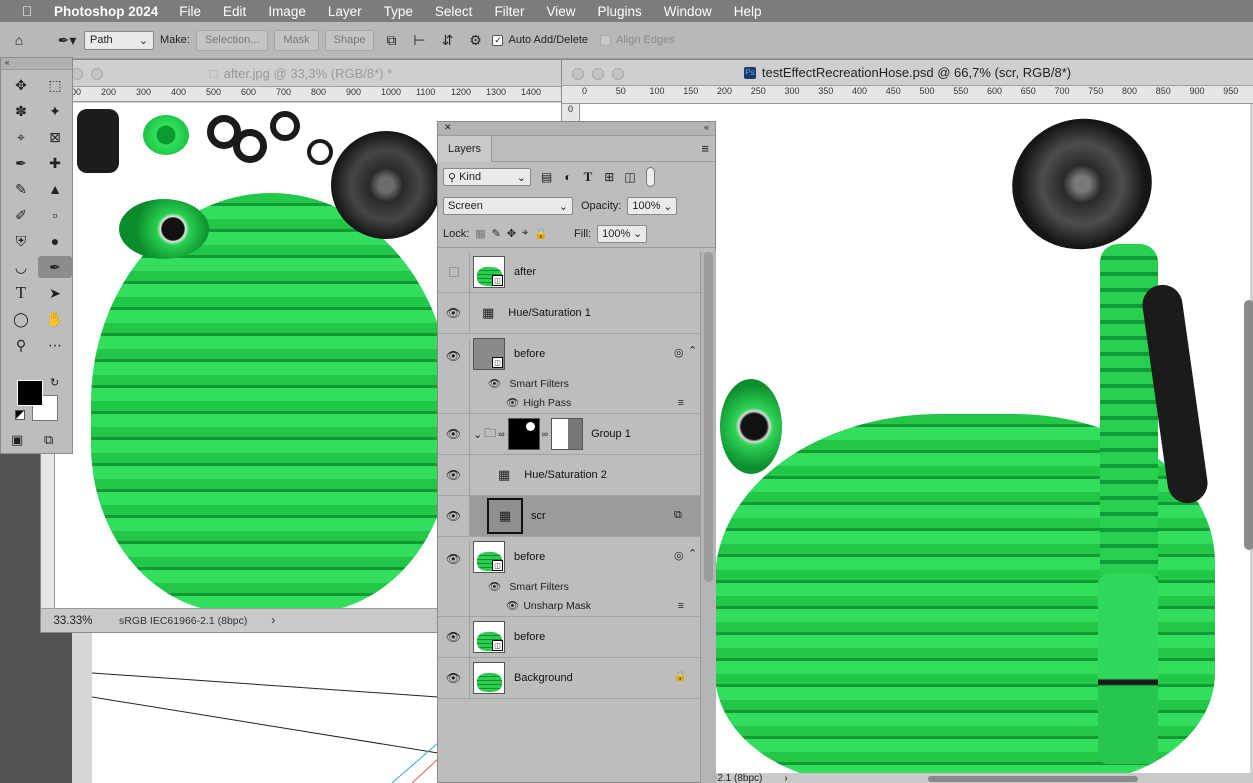  I want to click on frame-tool-icon: ⊠, so click(55, 137).